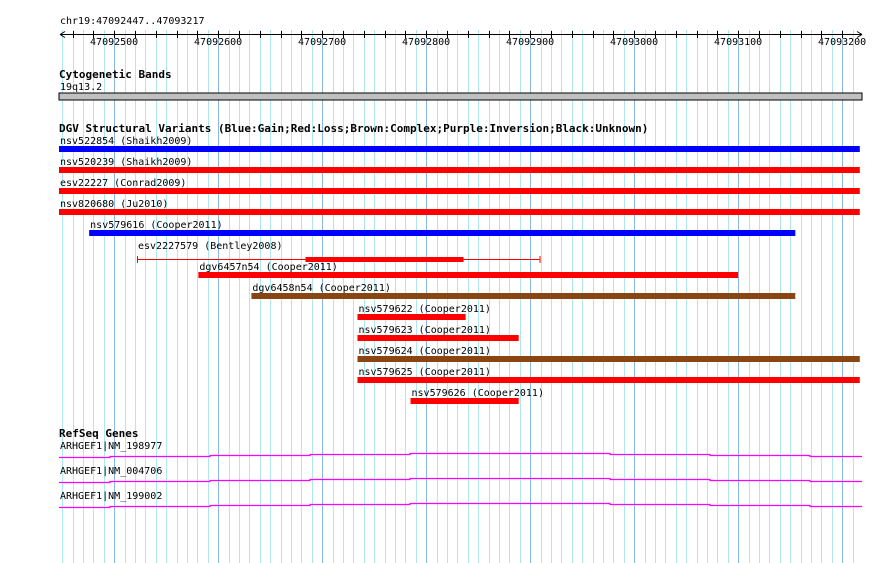 This screenshot has height=563, width=890. I want to click on ruler-tick-label: 47092700, so click(322, 42).